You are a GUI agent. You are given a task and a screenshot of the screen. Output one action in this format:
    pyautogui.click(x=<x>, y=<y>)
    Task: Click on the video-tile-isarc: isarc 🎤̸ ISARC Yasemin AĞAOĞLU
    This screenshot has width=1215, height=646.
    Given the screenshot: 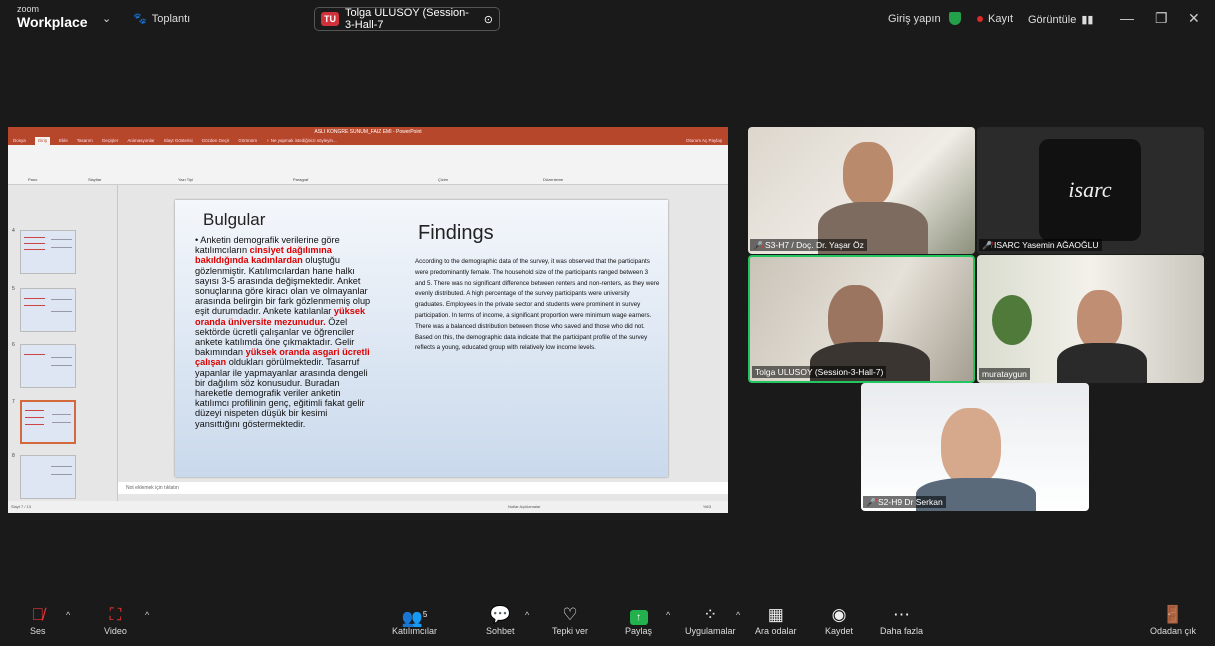 What is the action you would take?
    pyautogui.click(x=1090, y=190)
    